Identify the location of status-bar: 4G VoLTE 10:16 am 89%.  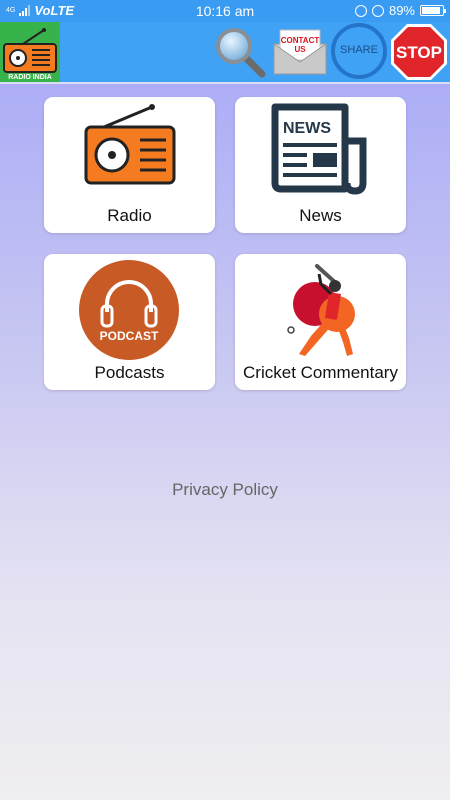
(225, 11).